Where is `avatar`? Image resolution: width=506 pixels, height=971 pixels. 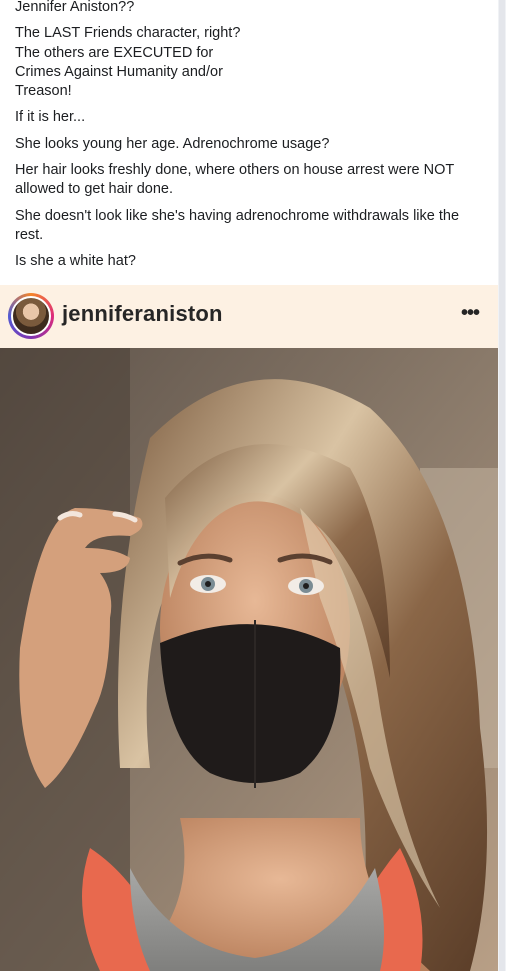 avatar is located at coordinates (31, 316).